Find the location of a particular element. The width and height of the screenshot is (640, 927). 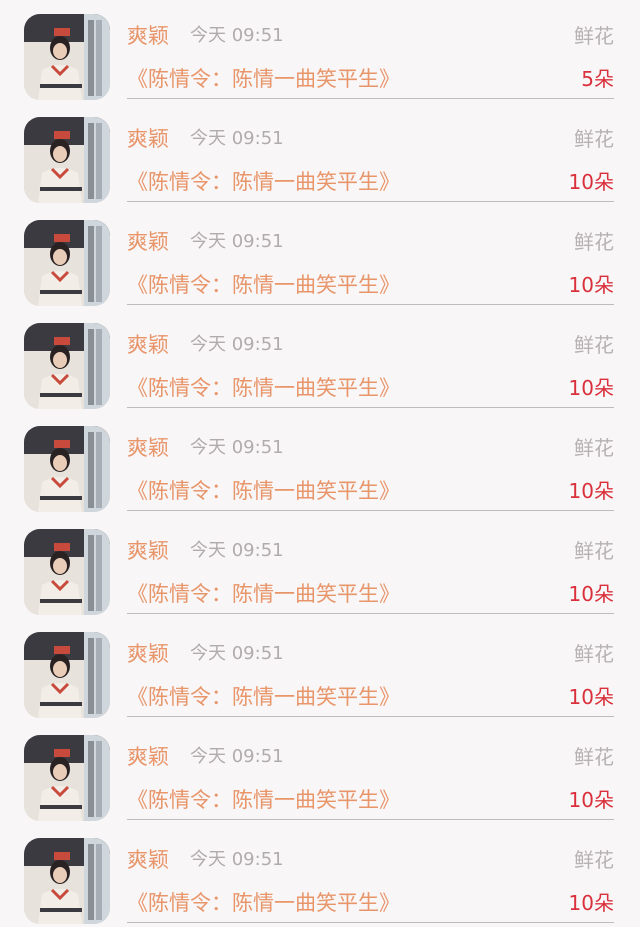

gift-count: 5朵 is located at coordinates (597, 79).